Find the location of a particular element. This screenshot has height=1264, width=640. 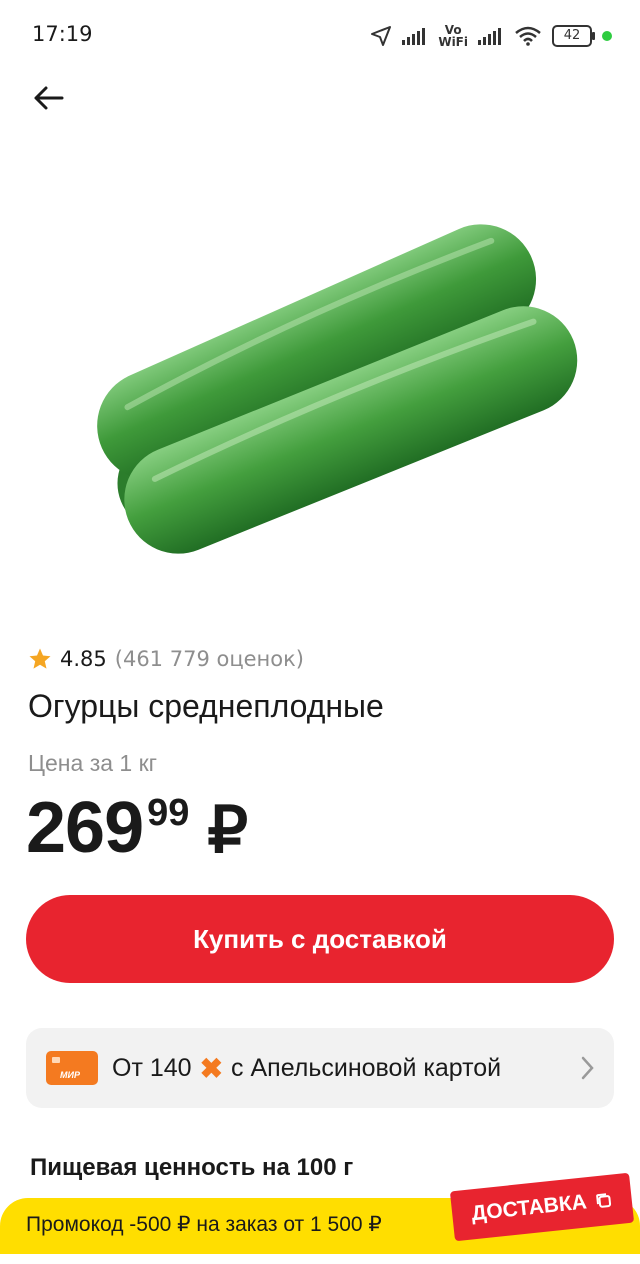

buy-with-delivery-button: Купить с доставкой is located at coordinates (320, 939).